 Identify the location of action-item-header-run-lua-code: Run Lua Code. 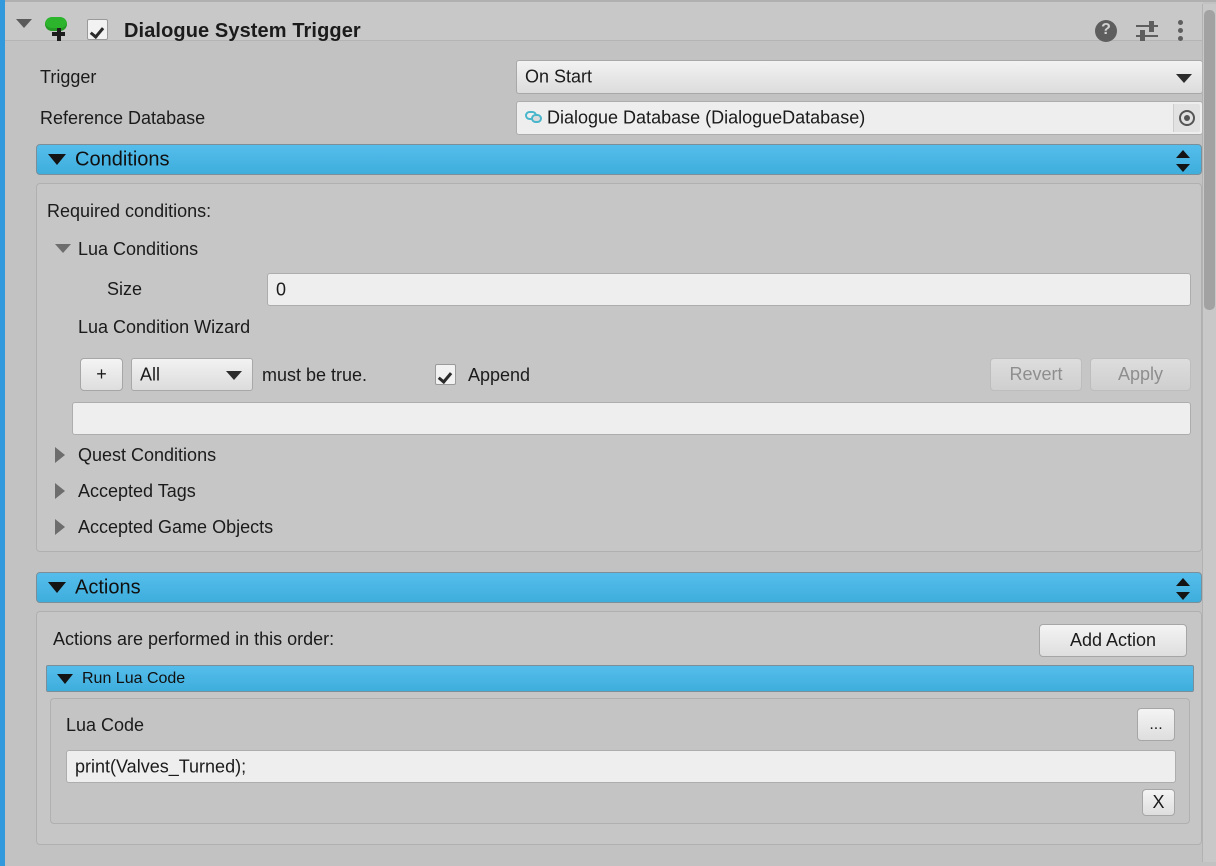
(620, 678).